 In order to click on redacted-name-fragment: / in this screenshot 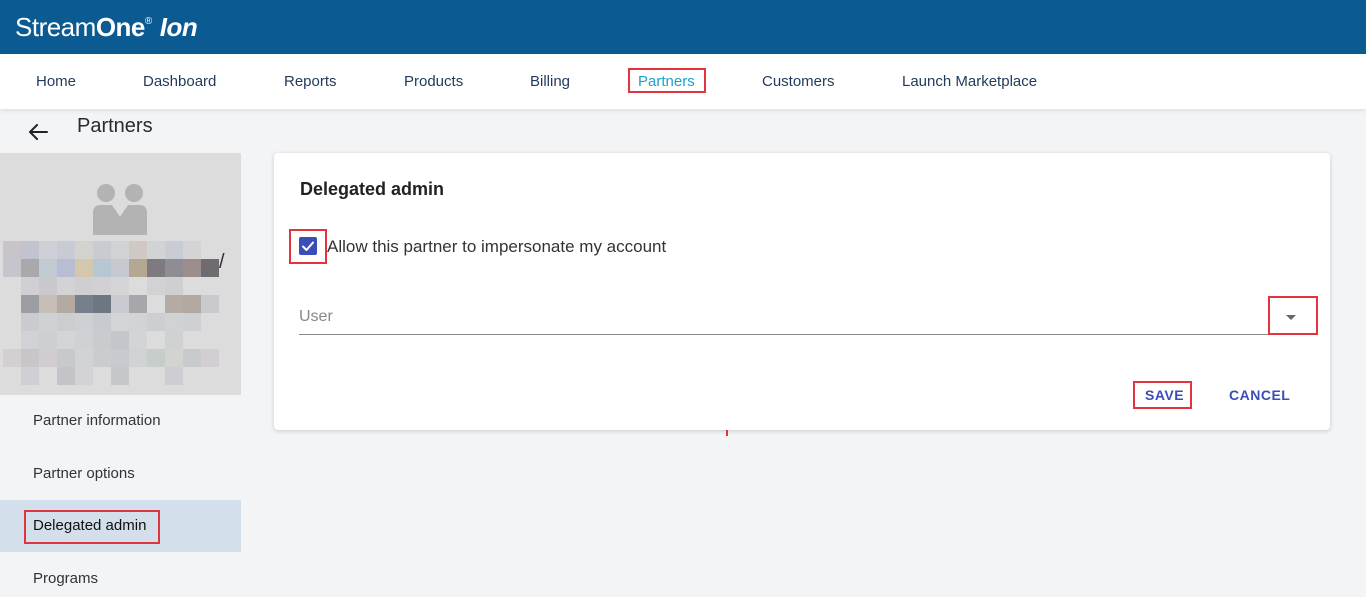, I will do `click(222, 262)`.